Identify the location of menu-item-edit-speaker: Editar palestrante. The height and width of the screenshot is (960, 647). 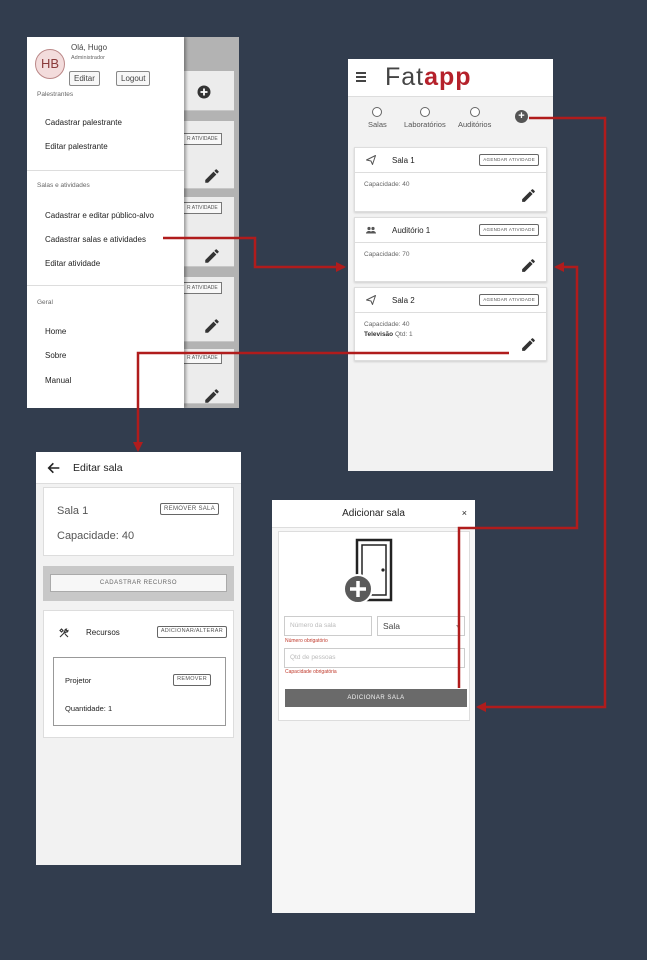
(76, 146).